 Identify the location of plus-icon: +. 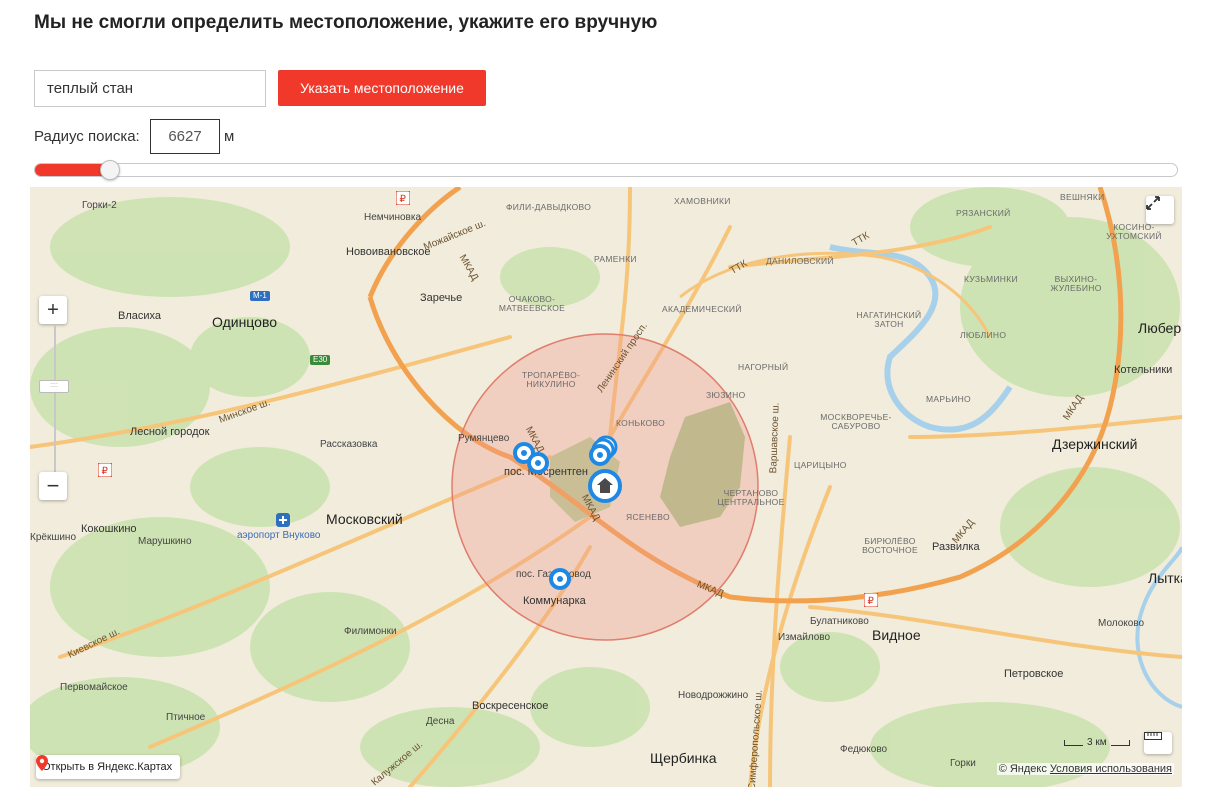
(53, 309).